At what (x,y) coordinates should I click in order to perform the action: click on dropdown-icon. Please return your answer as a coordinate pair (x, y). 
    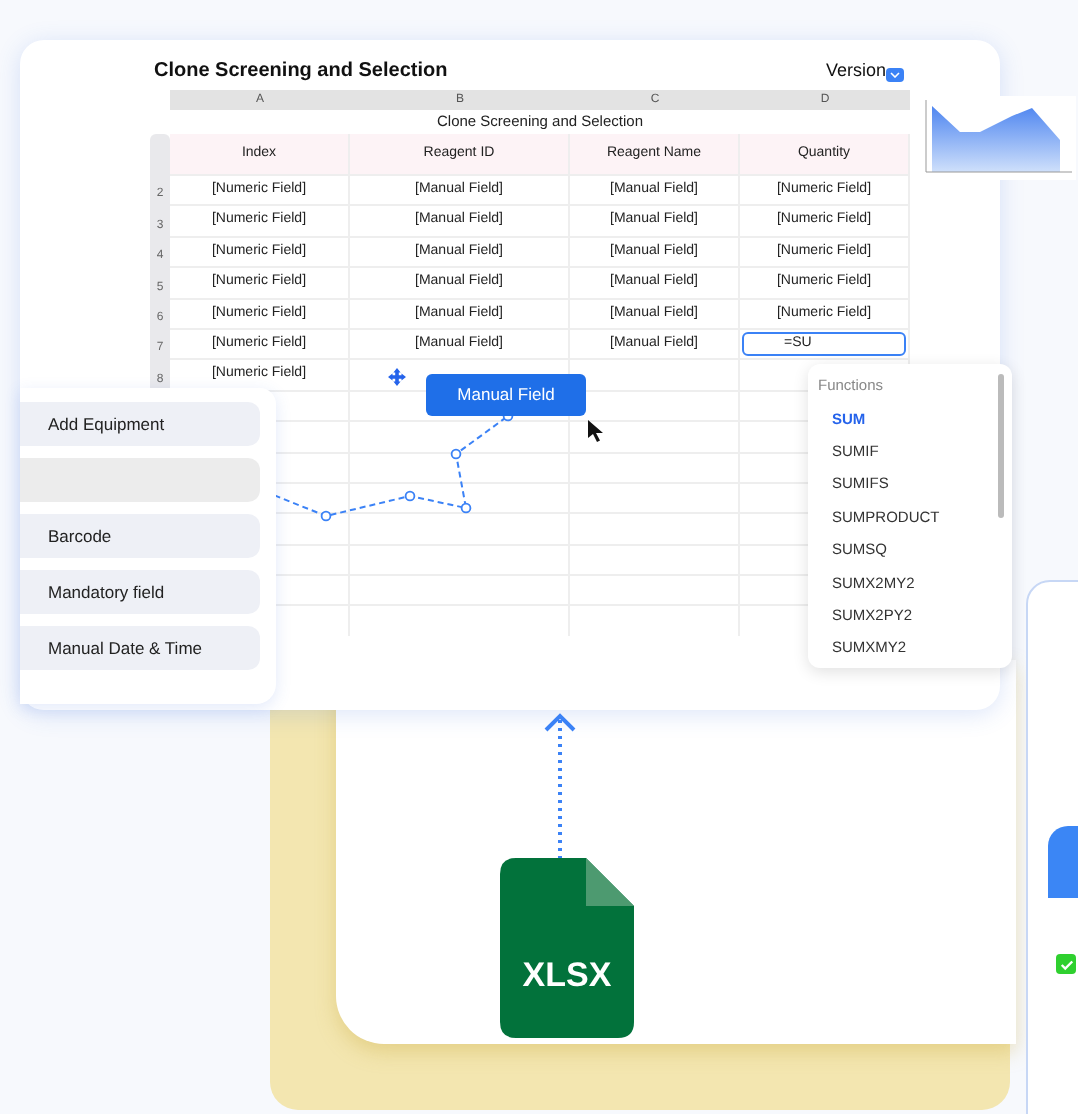
    Looking at the image, I should click on (895, 75).